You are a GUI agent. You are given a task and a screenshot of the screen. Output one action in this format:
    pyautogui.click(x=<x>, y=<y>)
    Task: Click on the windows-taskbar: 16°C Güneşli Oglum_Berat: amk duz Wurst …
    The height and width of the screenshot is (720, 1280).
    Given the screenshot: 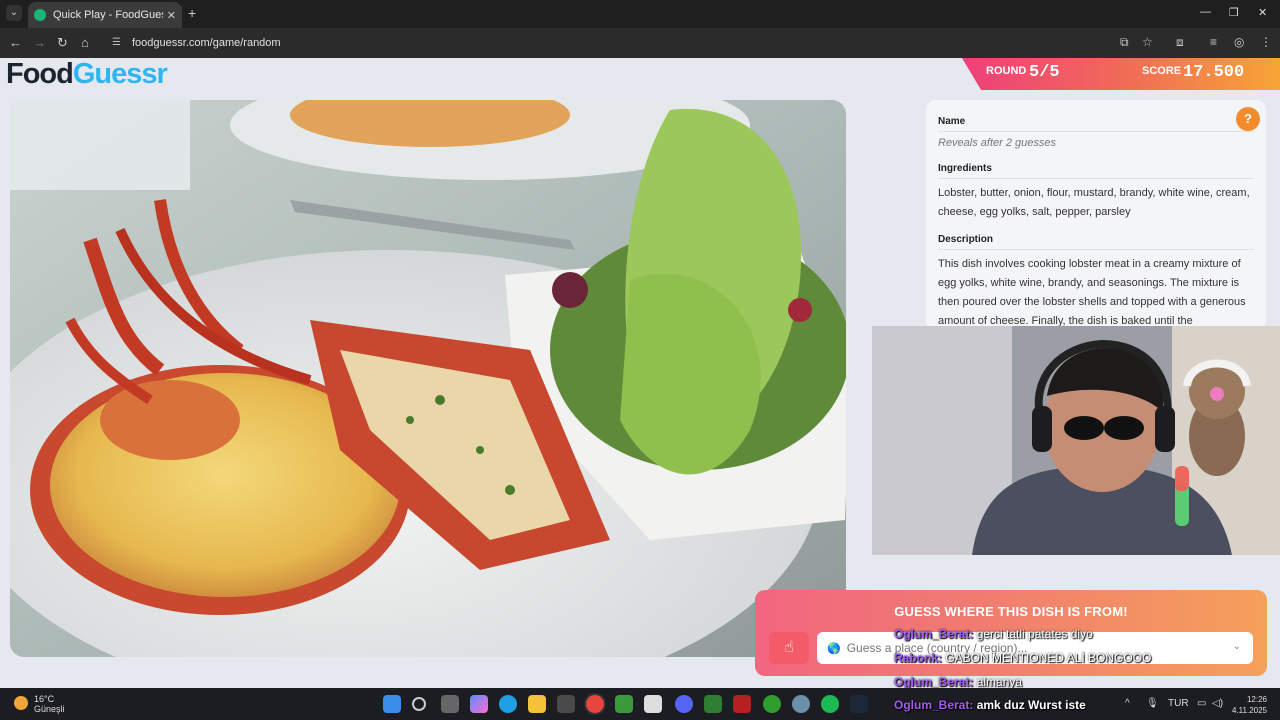 What is the action you would take?
    pyautogui.click(x=640, y=704)
    